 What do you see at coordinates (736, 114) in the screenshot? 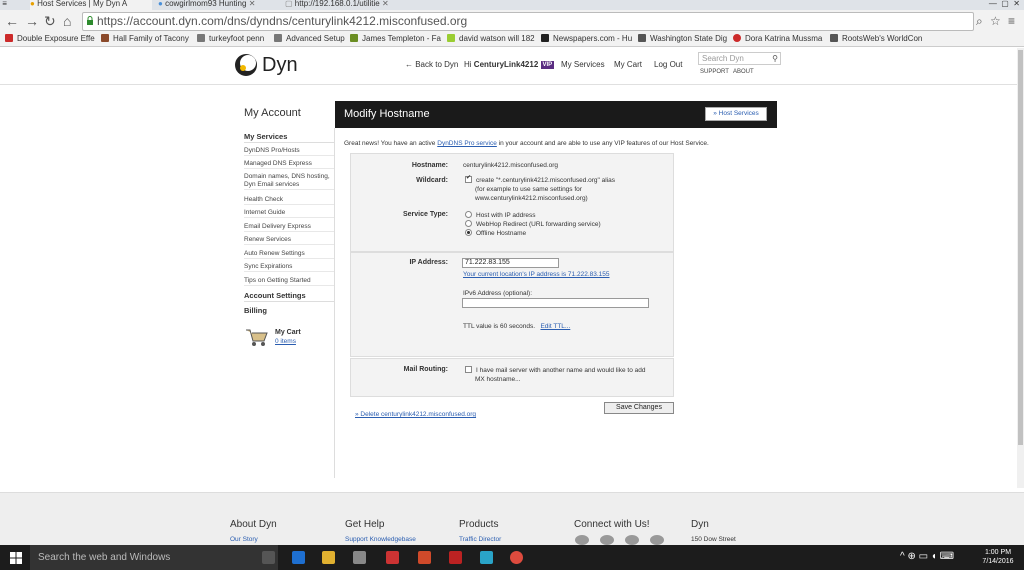
I see `host-services-button: » Host Services` at bounding box center [736, 114].